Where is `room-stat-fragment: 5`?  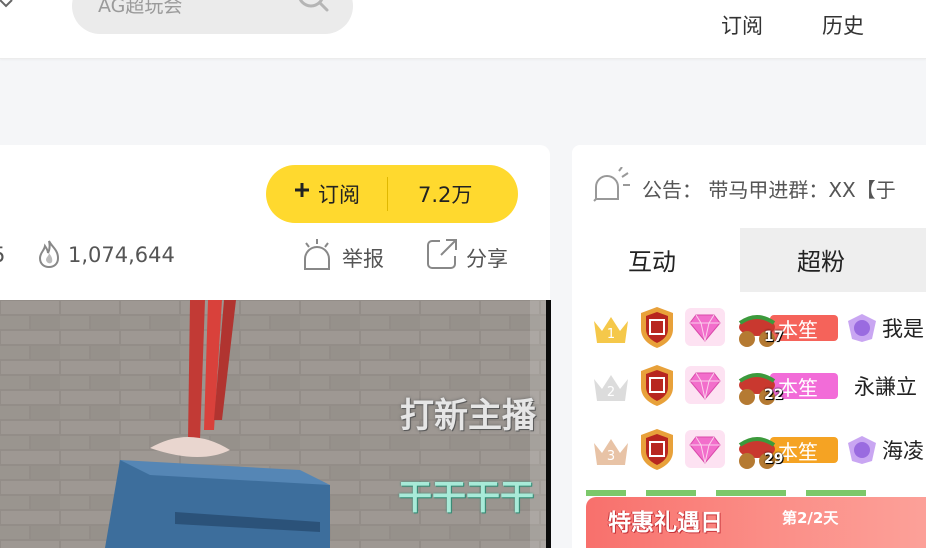
room-stat-fragment: 5 is located at coordinates (2, 255).